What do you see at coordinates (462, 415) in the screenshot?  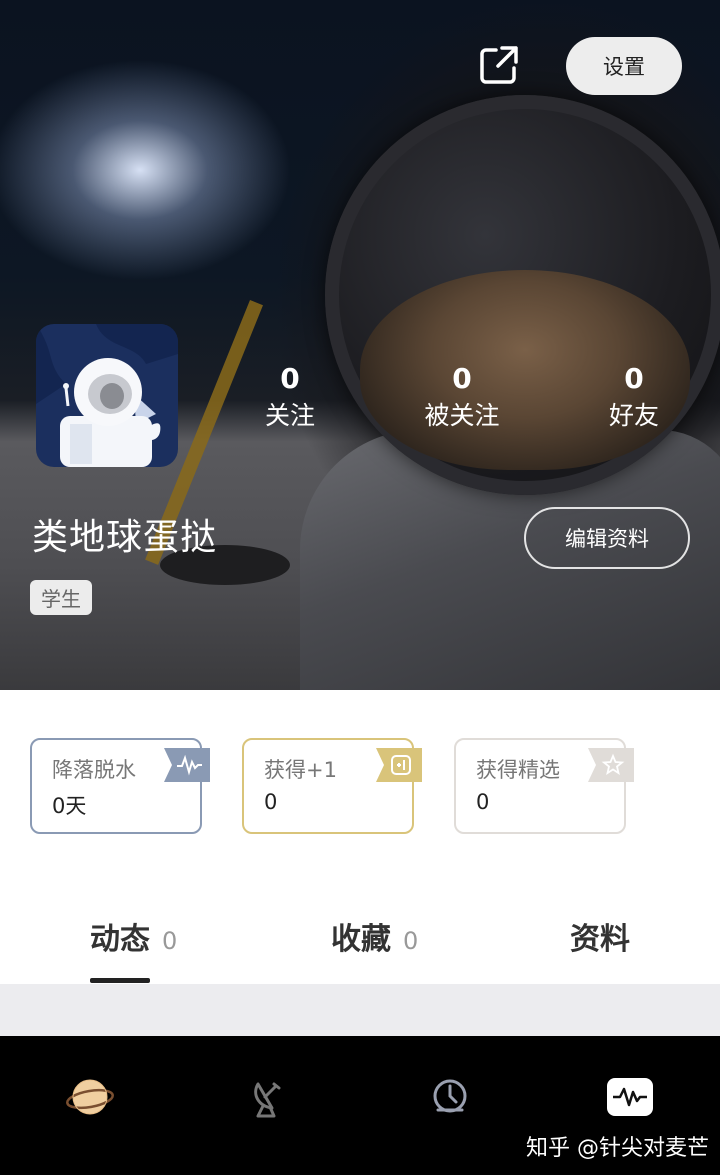 I see `stat-followers-label: 被关注` at bounding box center [462, 415].